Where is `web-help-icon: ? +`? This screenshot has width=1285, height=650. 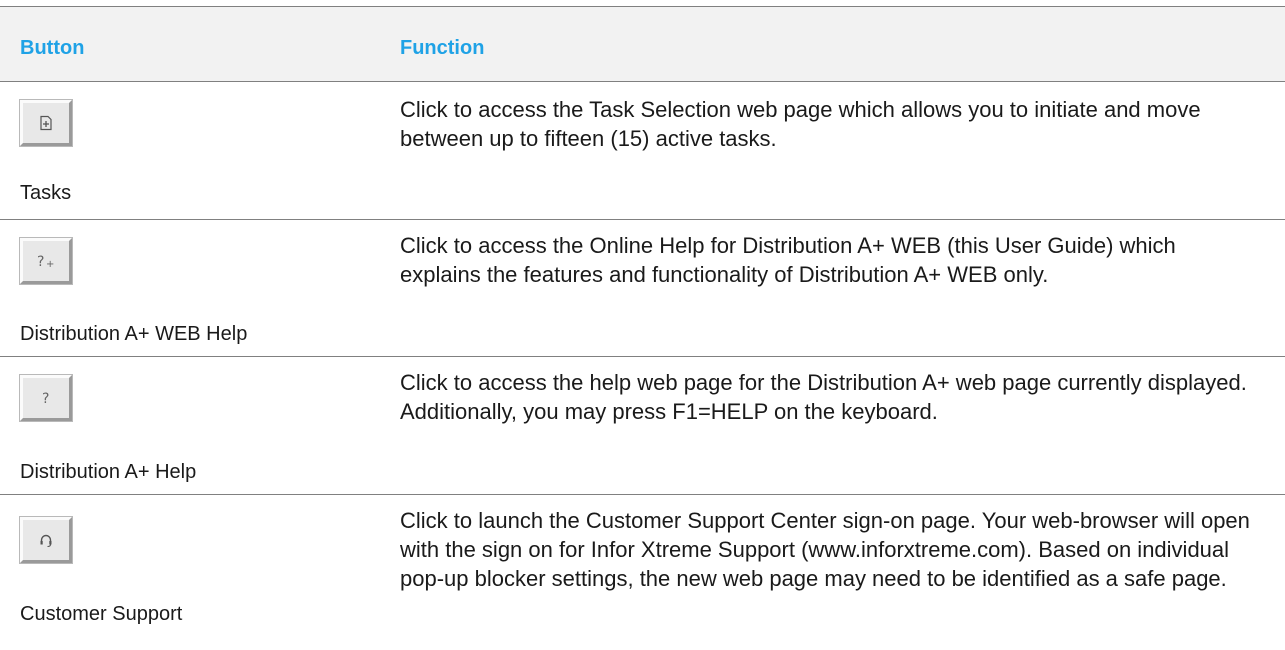
web-help-icon: ? + is located at coordinates (45, 262).